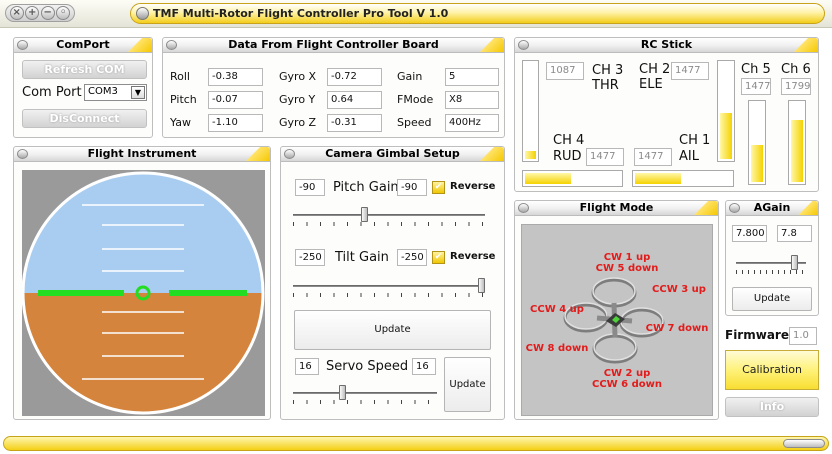 This screenshot has height=454, width=832. Describe the element at coordinates (726, 111) in the screenshot. I see `ch2-elevator-bar` at that location.